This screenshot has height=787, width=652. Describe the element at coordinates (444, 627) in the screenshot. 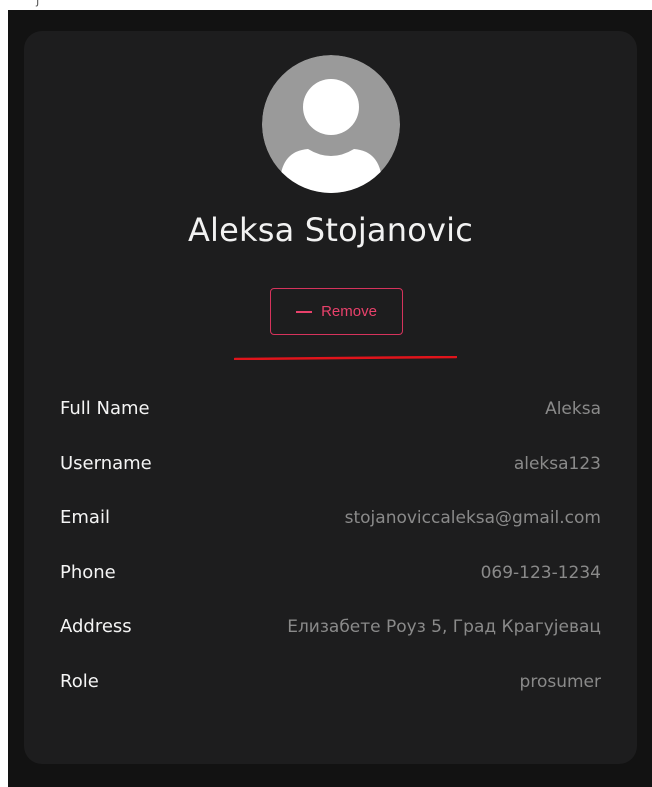

I see `detail-value: Елизабете Роуз 5, Град Крагујевац` at that location.